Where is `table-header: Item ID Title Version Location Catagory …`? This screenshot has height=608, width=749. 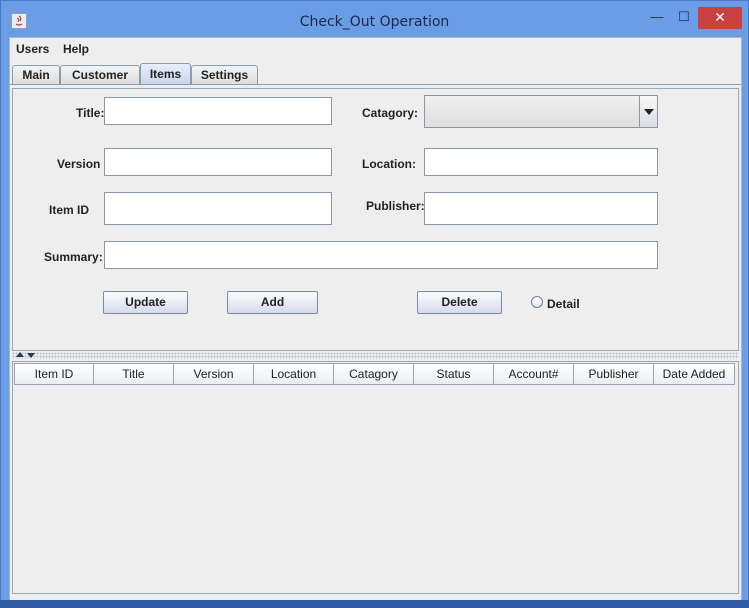
table-header: Item ID Title Version Location Catagory … is located at coordinates (375, 374).